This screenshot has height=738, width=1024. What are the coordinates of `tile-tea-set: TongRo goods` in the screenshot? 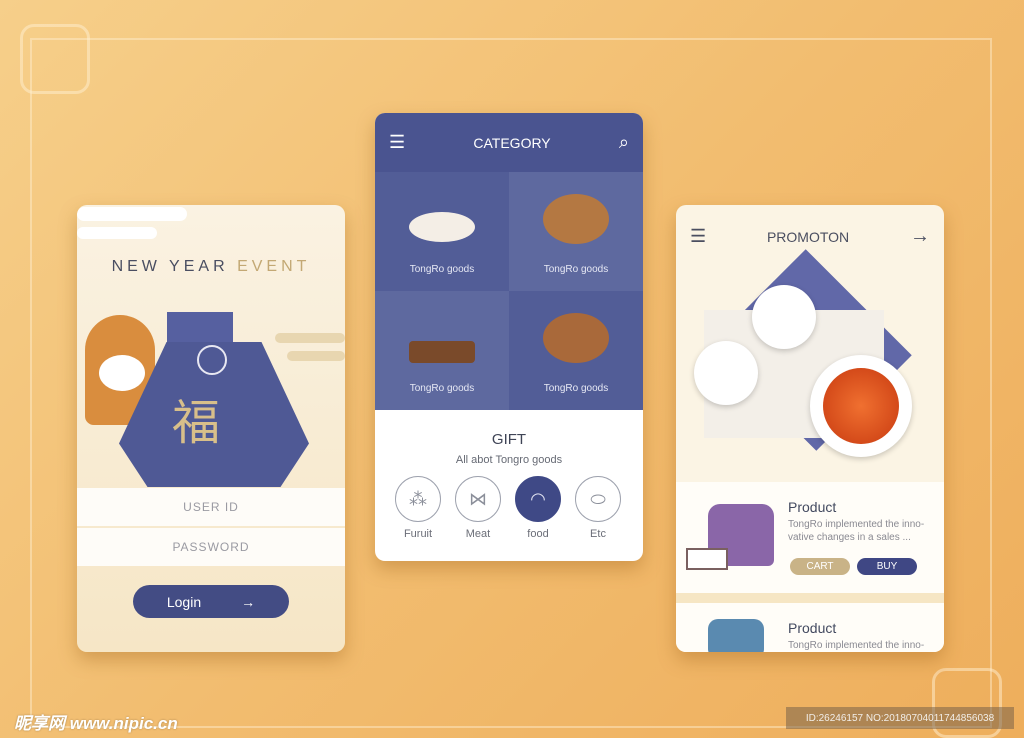 It's located at (442, 350).